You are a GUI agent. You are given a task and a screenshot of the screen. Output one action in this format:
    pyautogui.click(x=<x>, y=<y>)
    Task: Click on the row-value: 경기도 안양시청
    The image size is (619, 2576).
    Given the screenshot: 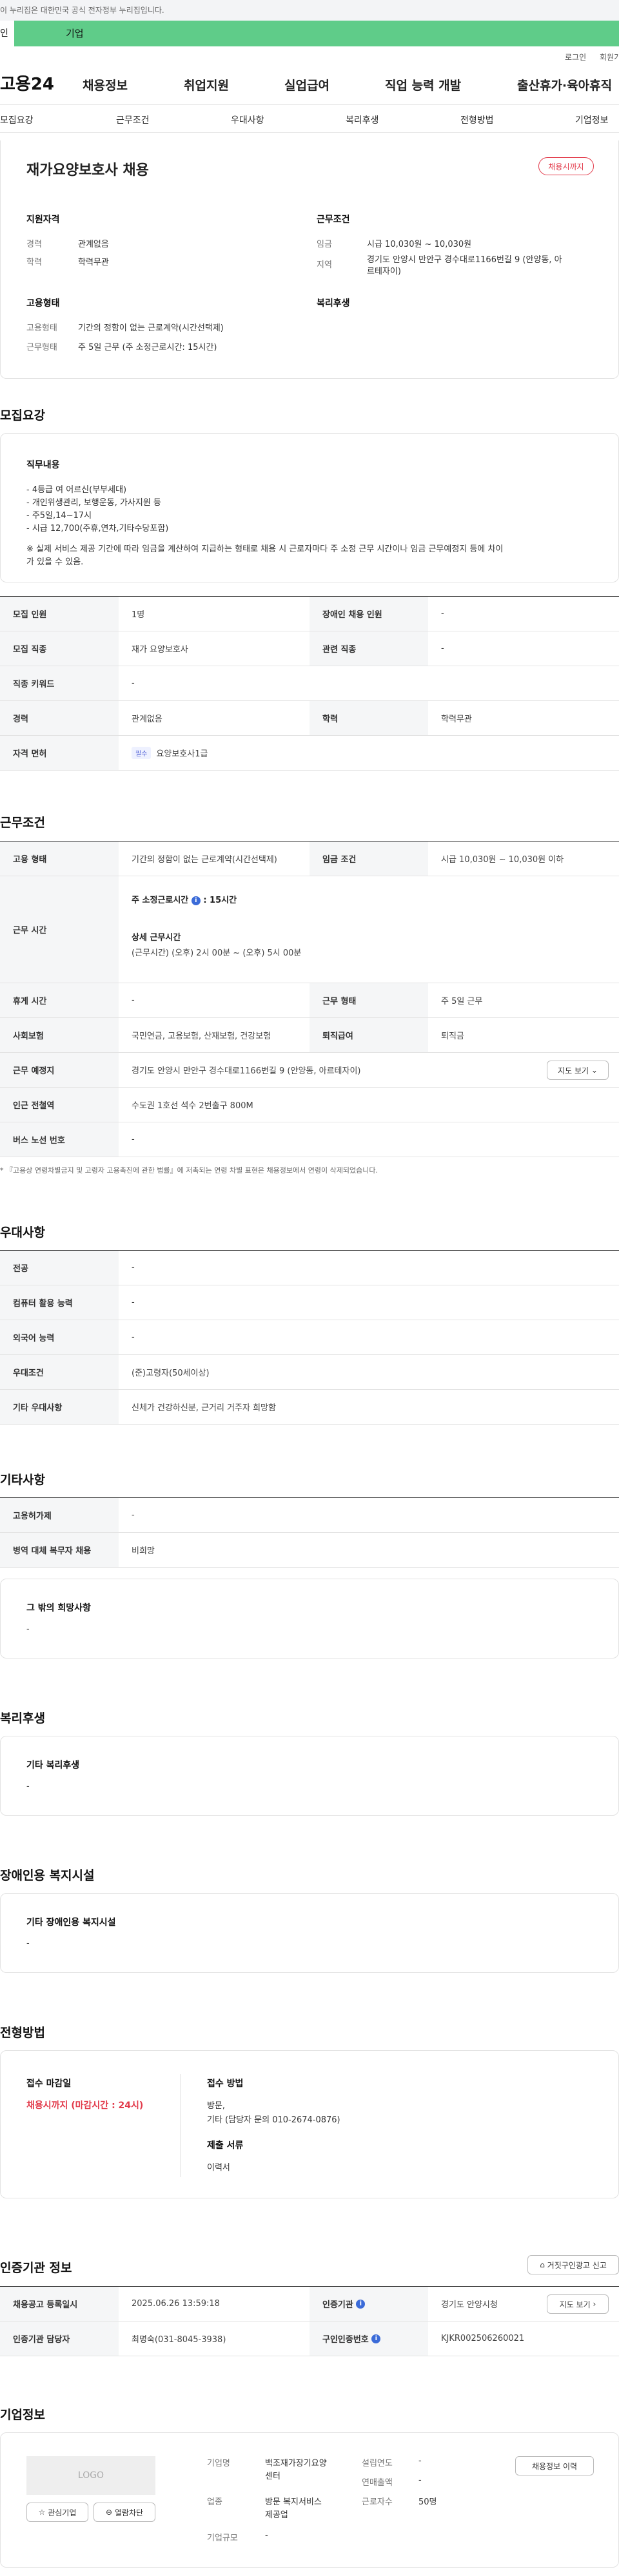 What is the action you would take?
    pyautogui.click(x=469, y=2305)
    